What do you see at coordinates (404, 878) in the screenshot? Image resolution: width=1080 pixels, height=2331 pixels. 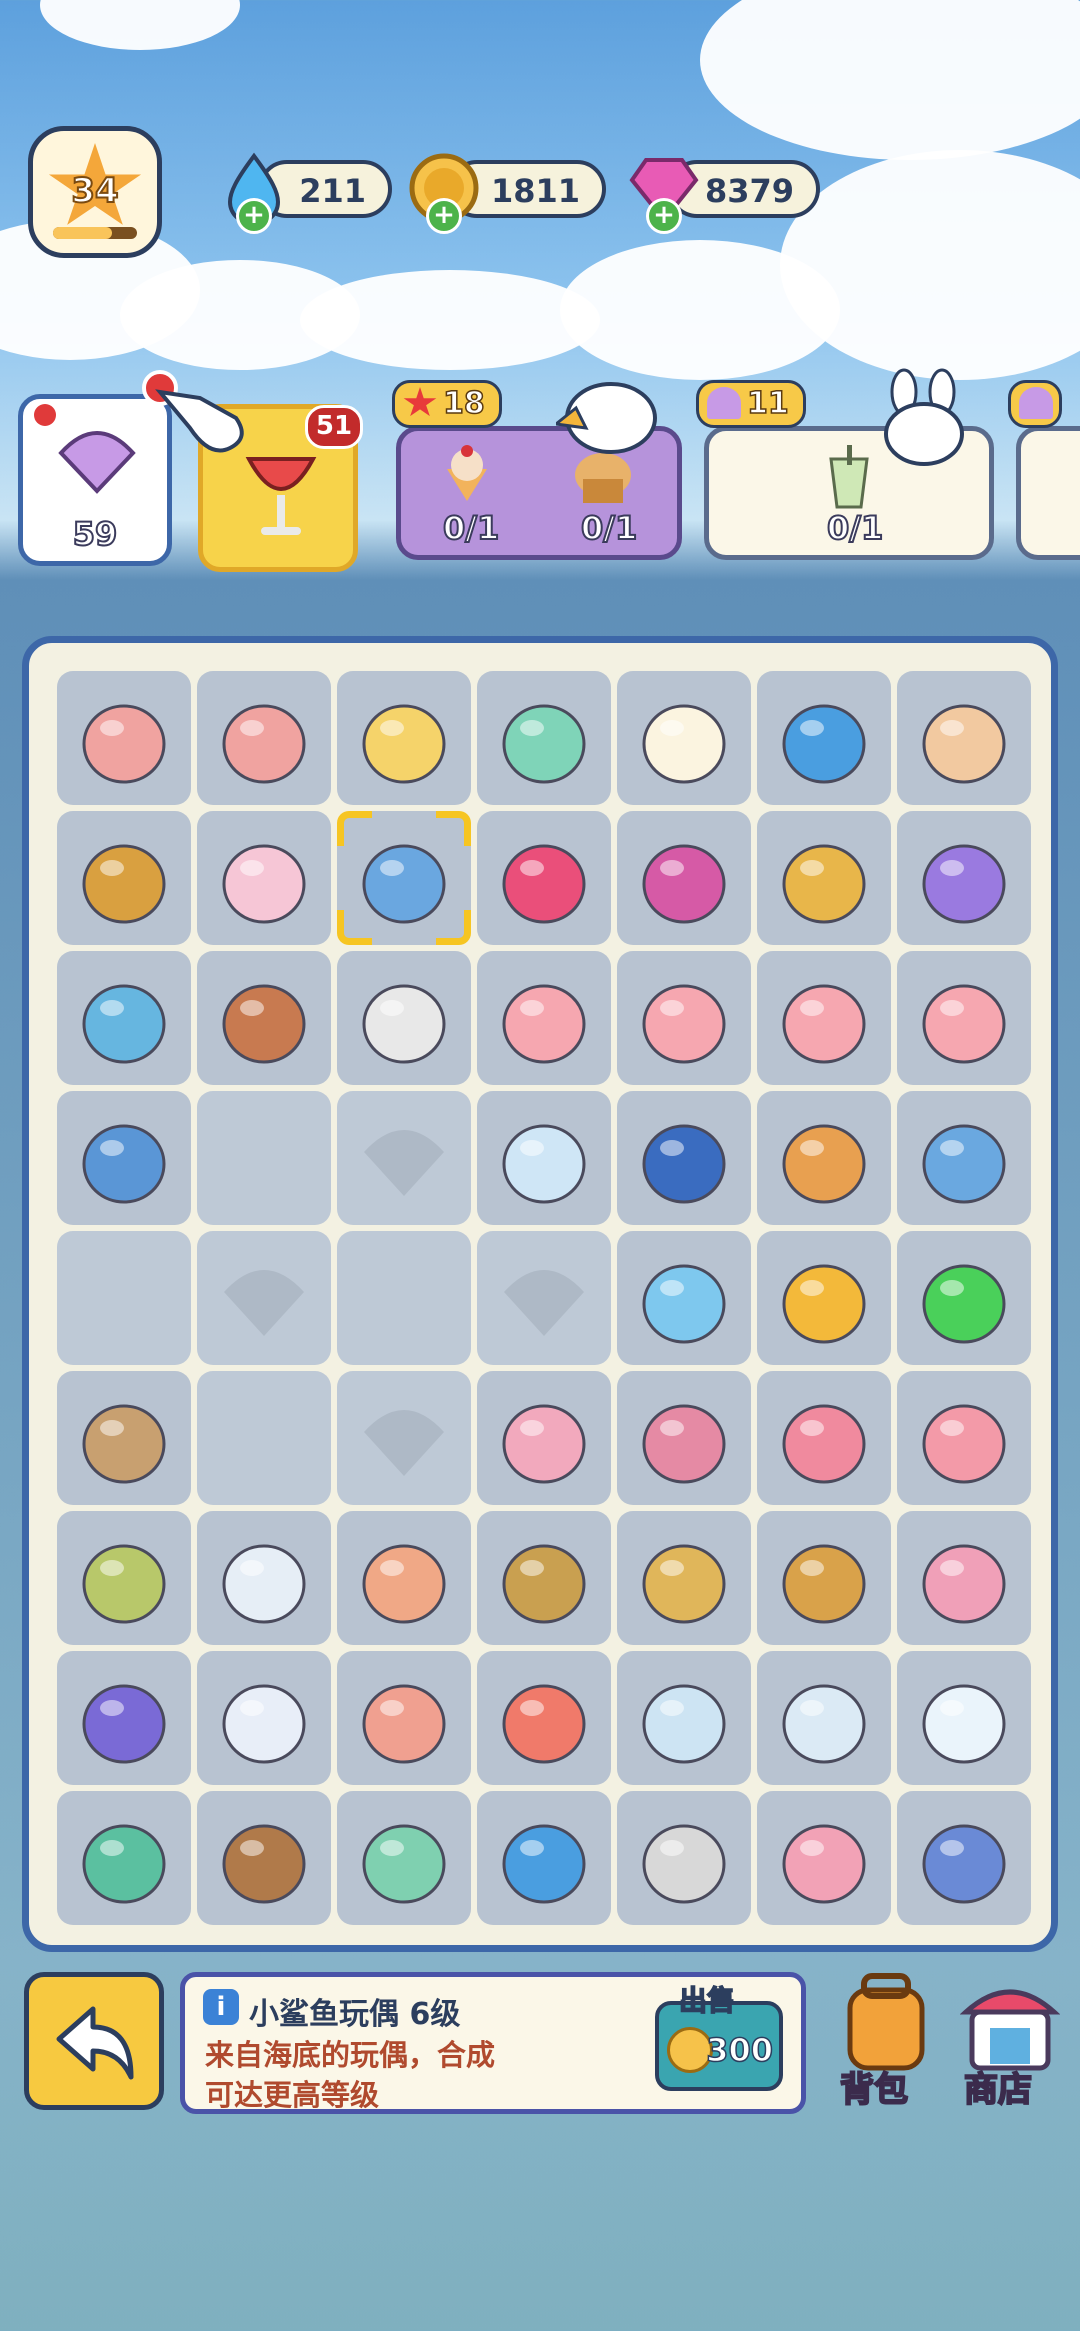 I see `board-cell-selected` at bounding box center [404, 878].